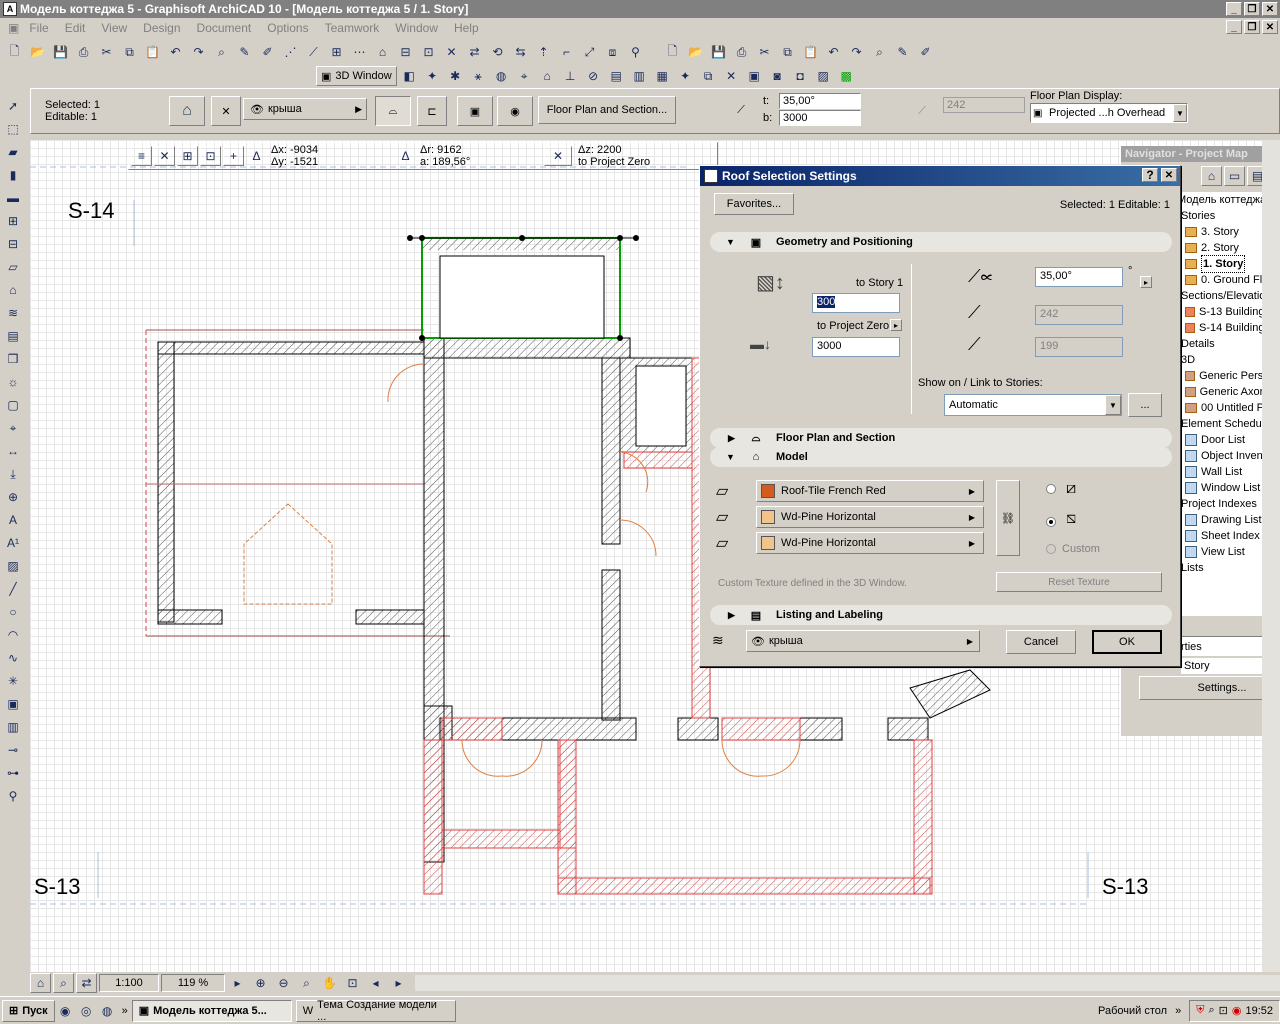  I want to click on minimize-button: _, so click(1234, 9).